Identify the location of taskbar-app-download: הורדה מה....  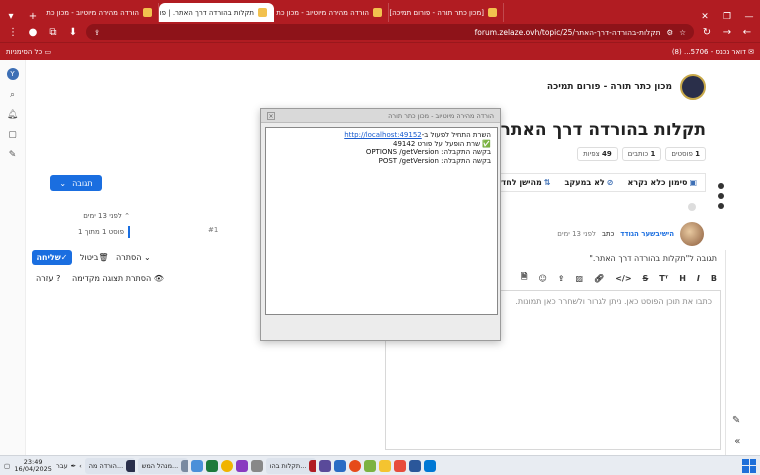
(109, 465).